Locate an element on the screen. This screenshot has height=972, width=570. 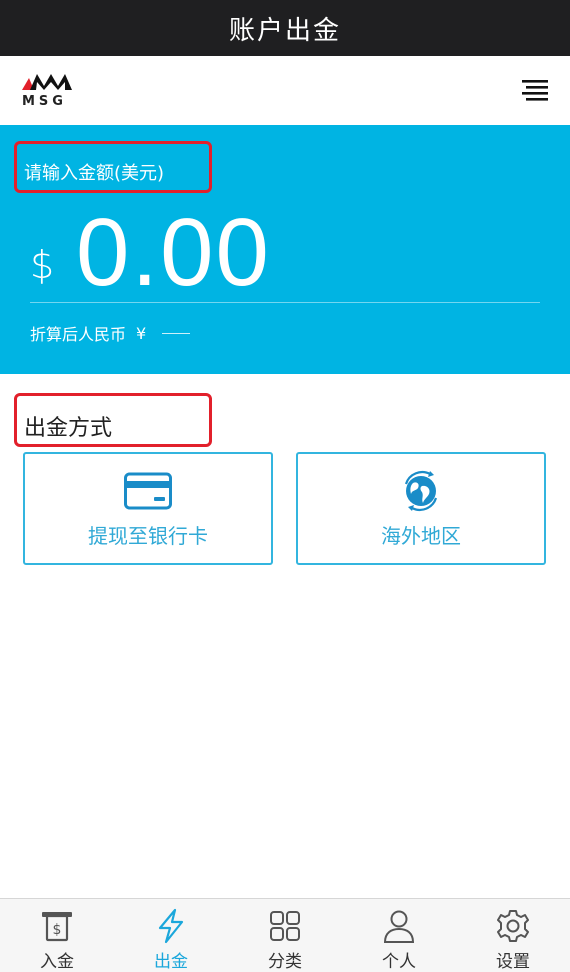
tab-profile: 个人 is located at coordinates (399, 935).